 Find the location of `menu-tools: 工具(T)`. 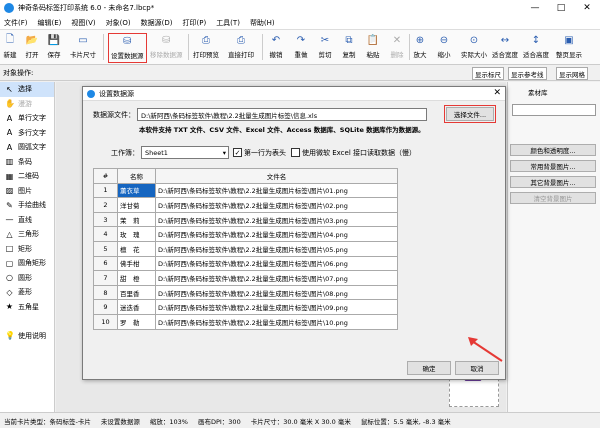

menu-tools: 工具(T) is located at coordinates (228, 23).